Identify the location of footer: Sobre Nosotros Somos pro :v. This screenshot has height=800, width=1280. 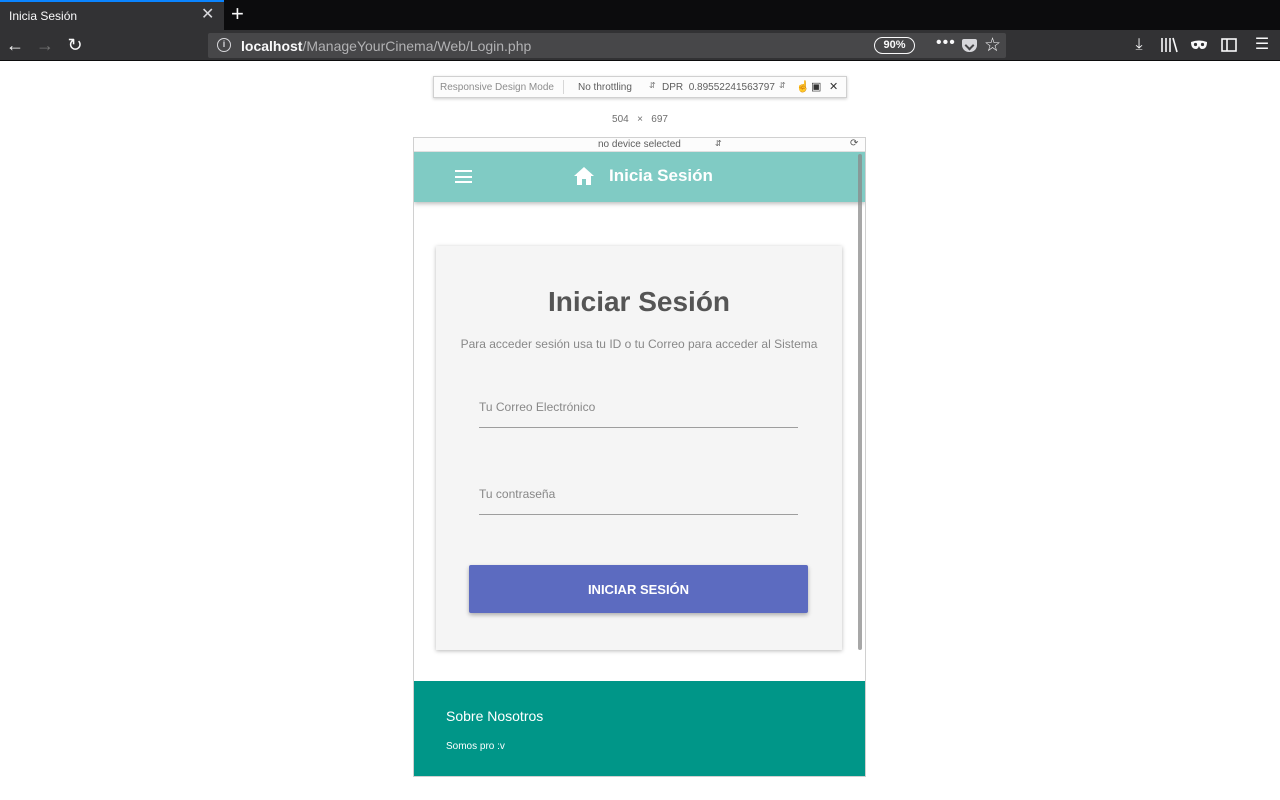
(639, 728).